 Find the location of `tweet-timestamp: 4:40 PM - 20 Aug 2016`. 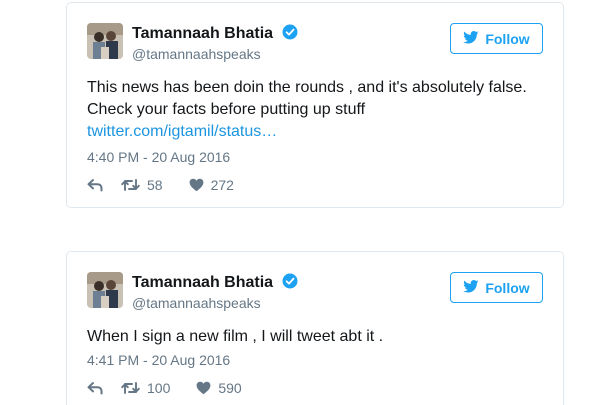

tweet-timestamp: 4:40 PM - 20 Aug 2016 is located at coordinates (158, 157).